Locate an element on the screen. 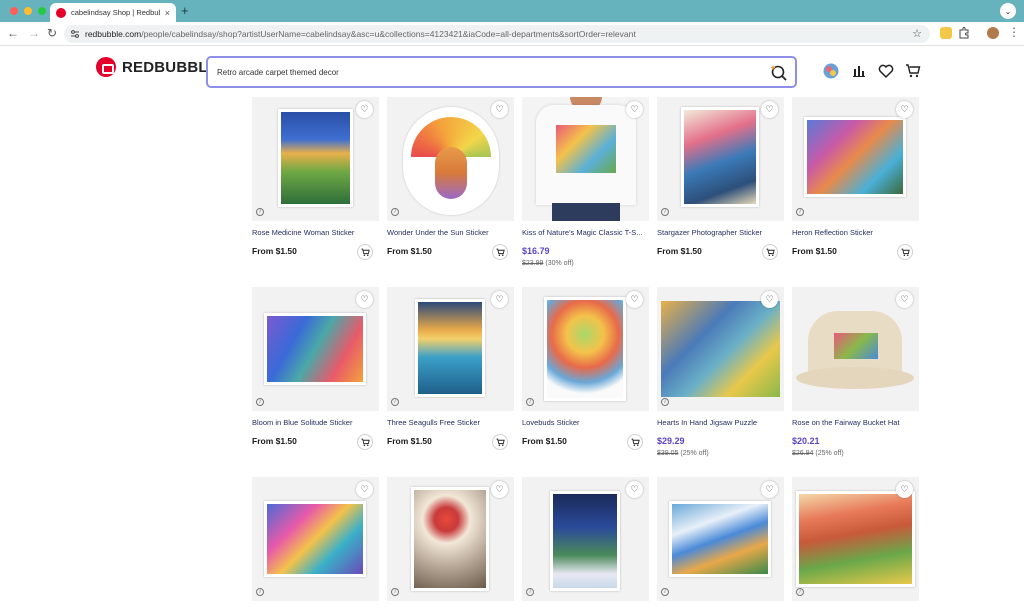  tab-close-icon: × is located at coordinates (167, 13).